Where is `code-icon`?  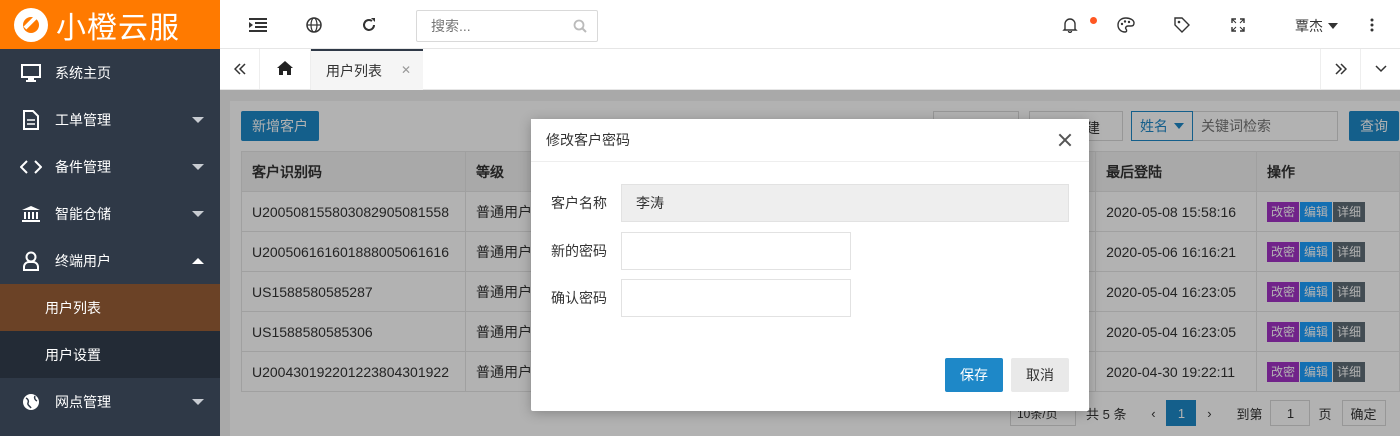 code-icon is located at coordinates (31, 167).